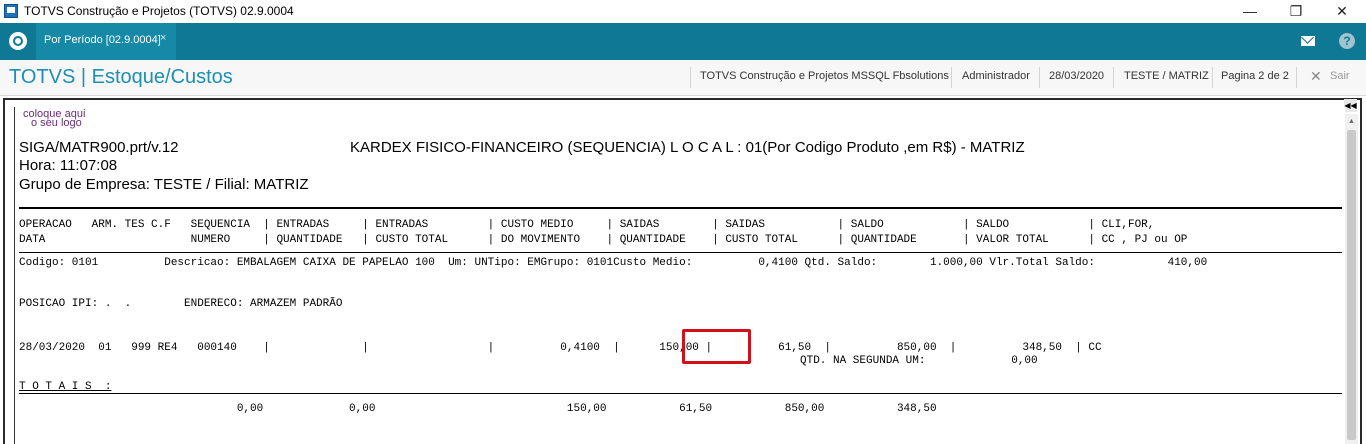  I want to click on help-icon: ?, so click(1347, 41).